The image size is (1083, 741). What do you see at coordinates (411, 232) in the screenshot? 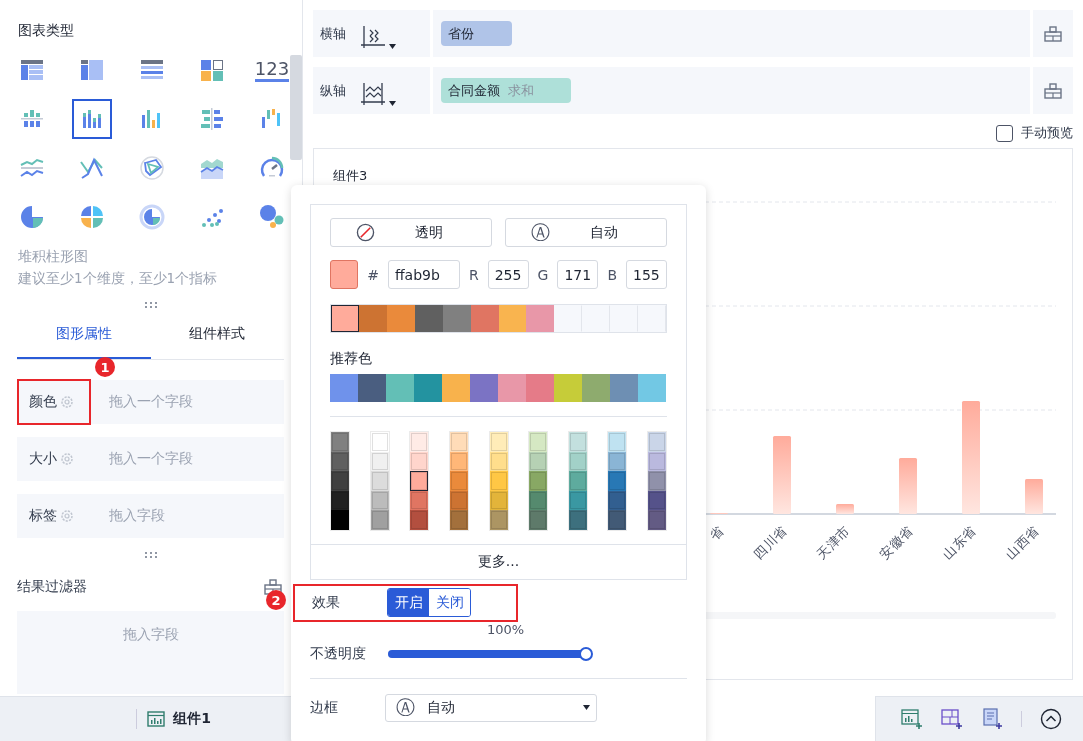
I see `transparent-button: 透明` at bounding box center [411, 232].